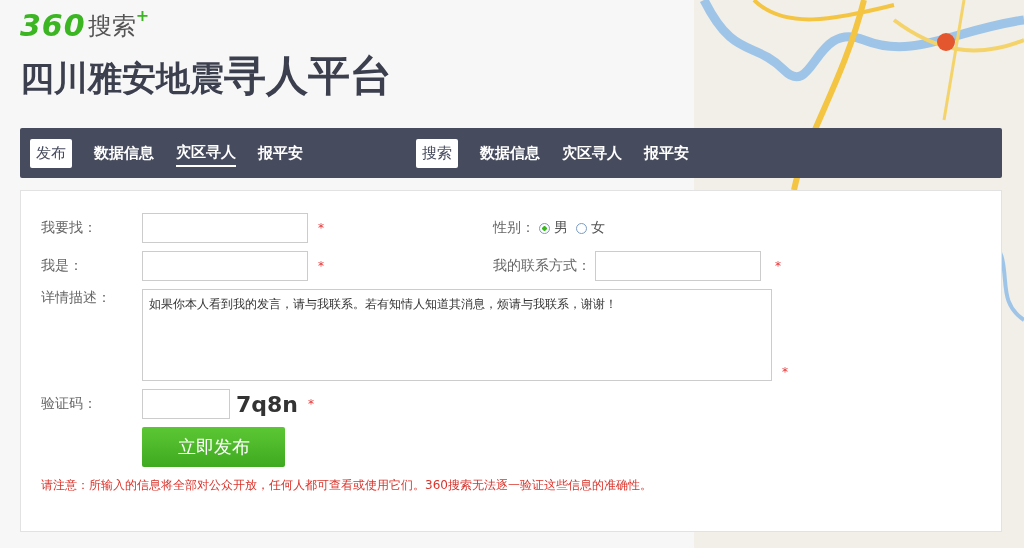  I want to click on notice-text: 请注意：所输入的信息将全部对公众开放，任何人都可查看或使用它们。360搜索无法逐一验证这些信息的准确性。, so click(347, 485).